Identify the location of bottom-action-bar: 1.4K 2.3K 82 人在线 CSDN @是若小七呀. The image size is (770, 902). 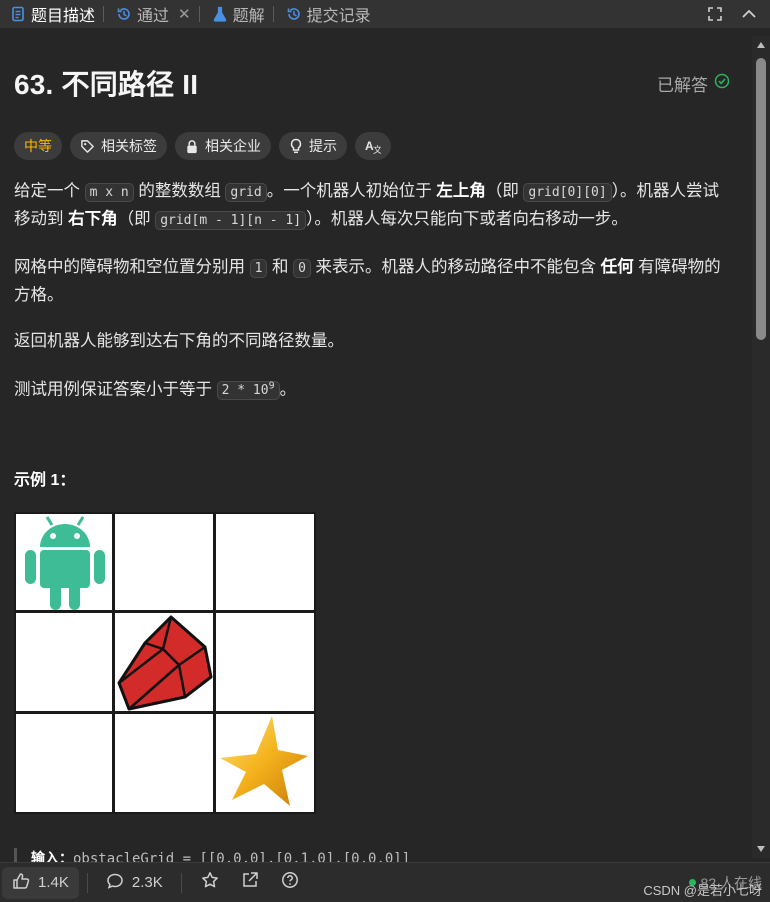
(385, 882).